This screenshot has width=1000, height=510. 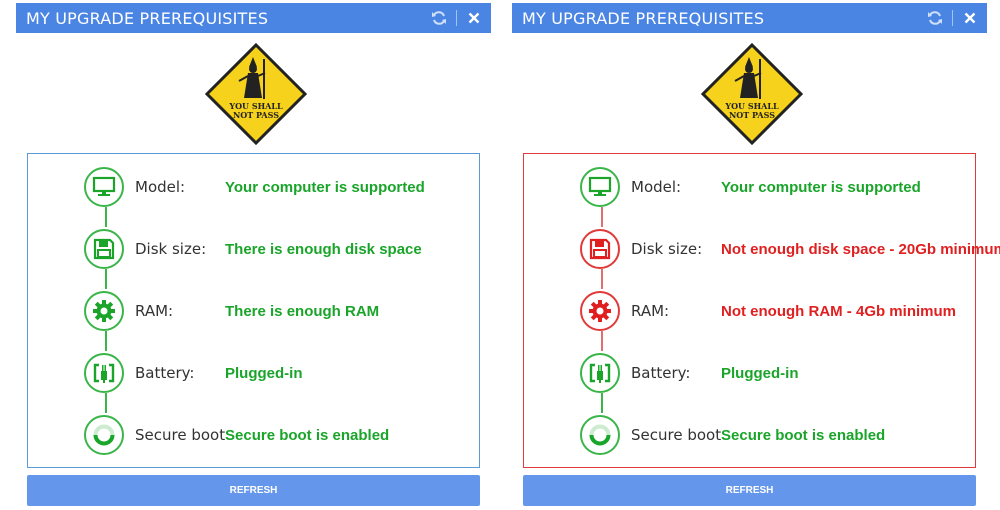 I want to click on check-row-ram: RAM: Not enough RAM - 4Gb minimum, so click(x=749, y=311).